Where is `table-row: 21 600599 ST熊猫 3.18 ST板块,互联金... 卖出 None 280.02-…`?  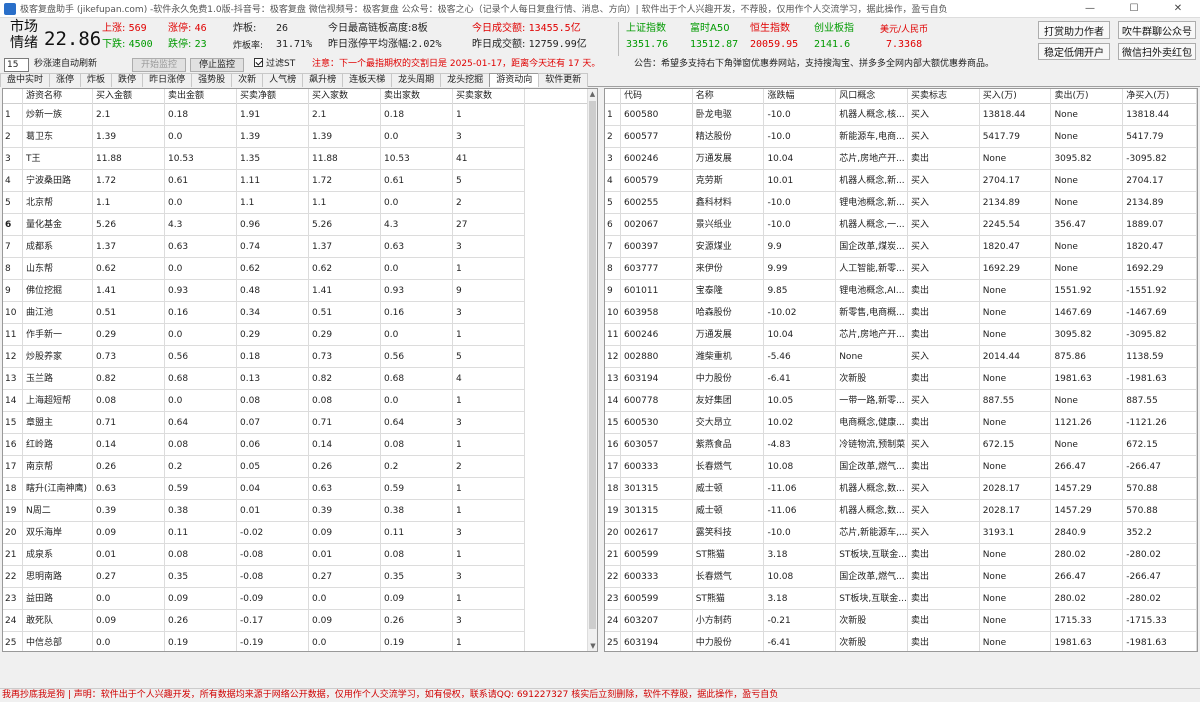 table-row: 21 600599 ST熊猫 3.18 ST板块,互联金... 卖出 None 280.02-… is located at coordinates (901, 555).